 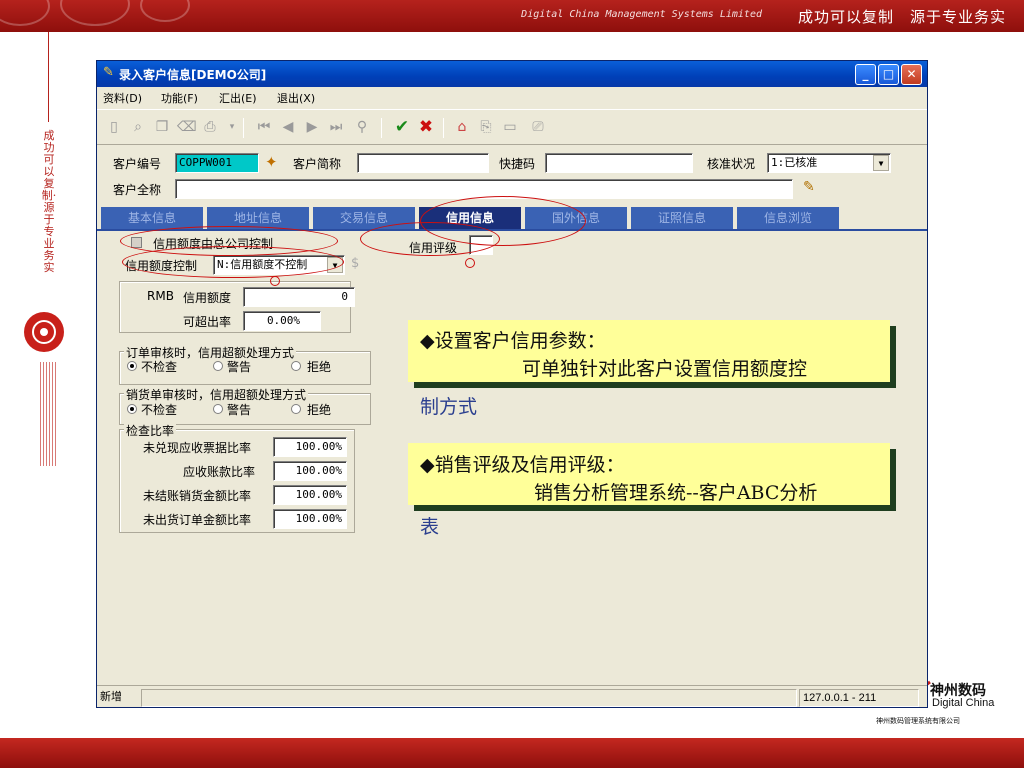 I want to click on overrun-label: 可超出率, so click(x=207, y=322).